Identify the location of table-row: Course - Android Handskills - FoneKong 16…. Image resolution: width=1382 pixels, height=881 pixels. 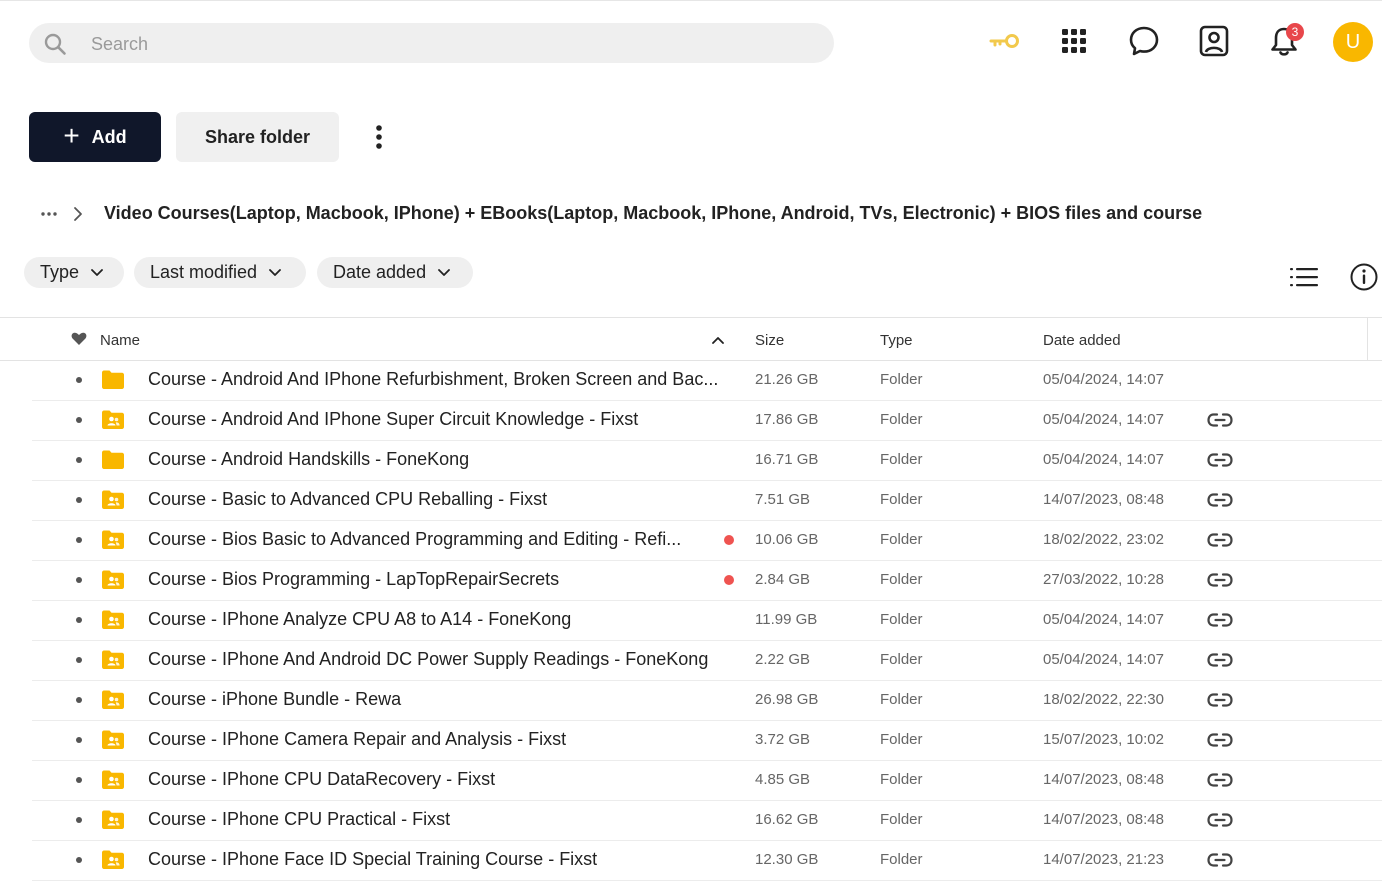
(707, 460).